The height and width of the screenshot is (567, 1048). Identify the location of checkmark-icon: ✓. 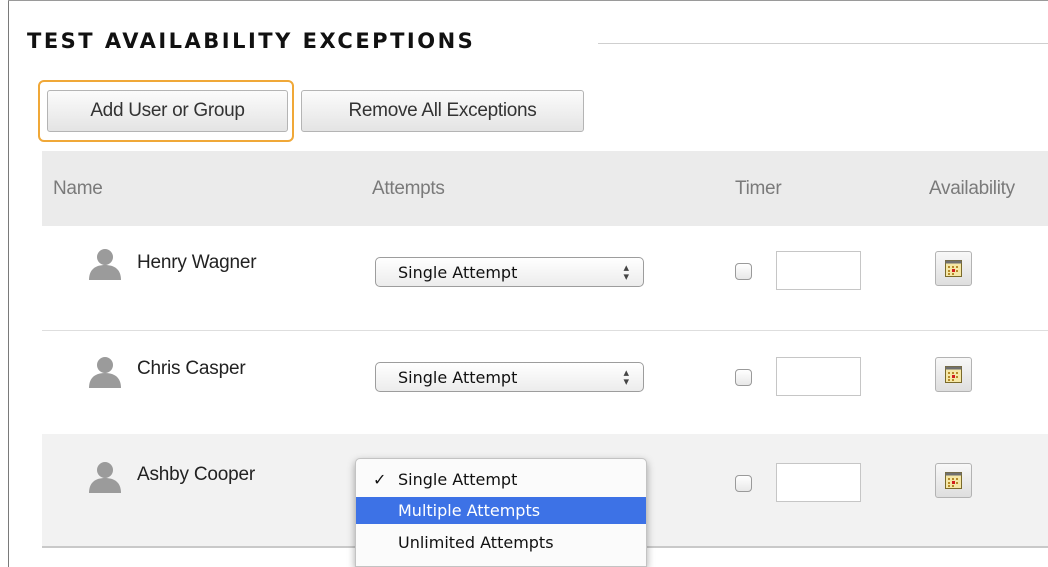
(380, 479).